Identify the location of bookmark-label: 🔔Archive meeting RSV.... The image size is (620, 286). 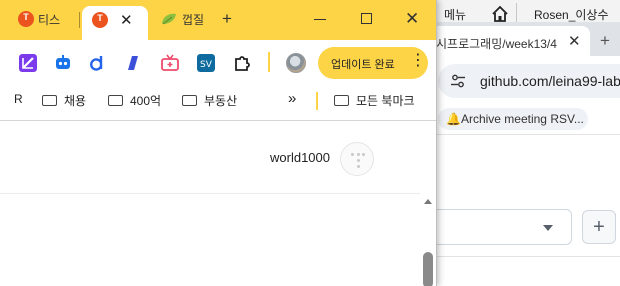
(515, 119).